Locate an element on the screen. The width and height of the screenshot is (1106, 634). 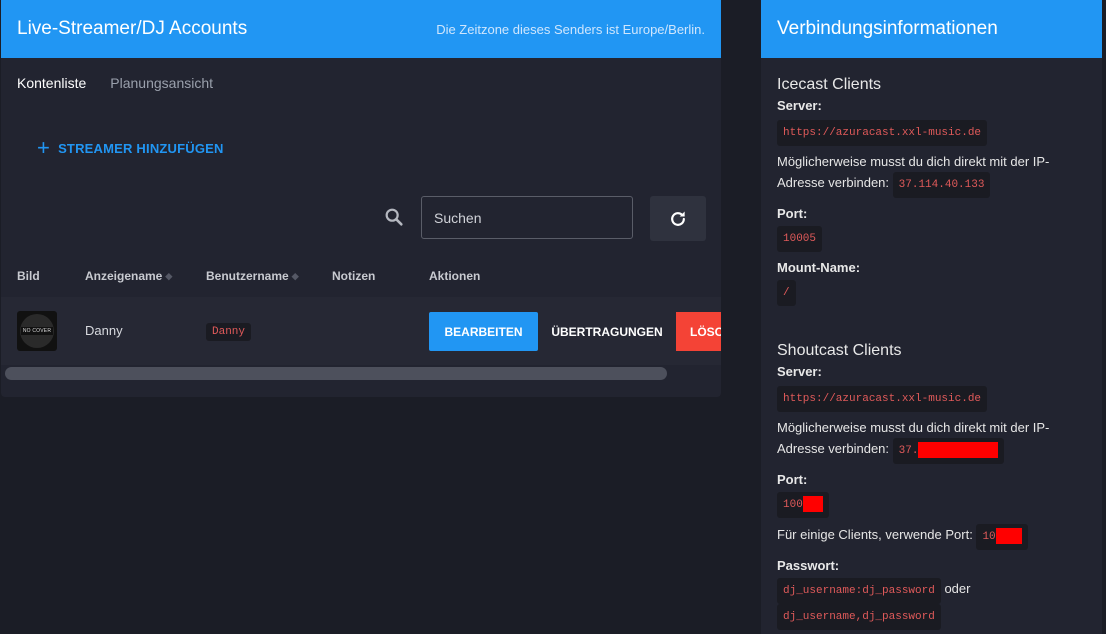
shoutcast-ip-address: 37. is located at coordinates (948, 451).